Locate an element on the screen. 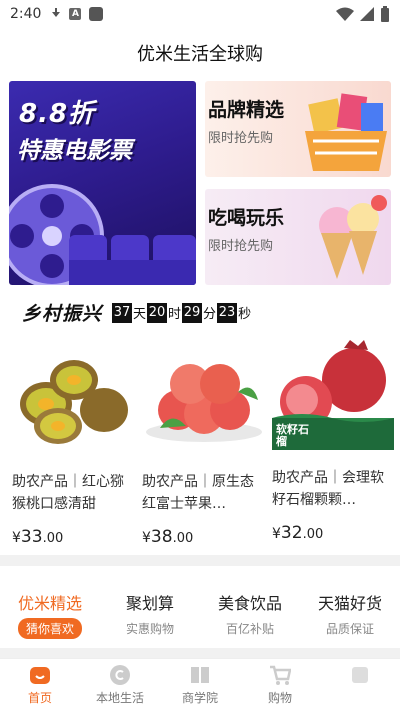 Image resolution: width=400 pixels, height=712 pixels. food-banner-subtitle: 限时抢先购 is located at coordinates (241, 246).